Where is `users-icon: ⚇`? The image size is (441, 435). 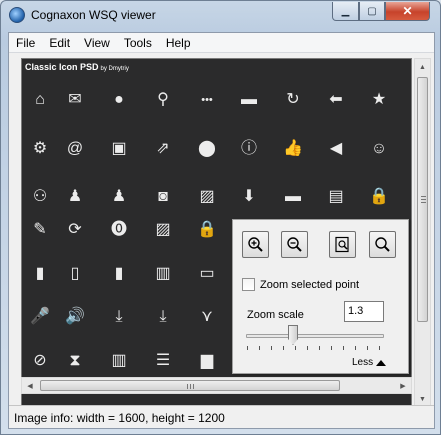
users-icon: ⚇ is located at coordinates (40, 196).